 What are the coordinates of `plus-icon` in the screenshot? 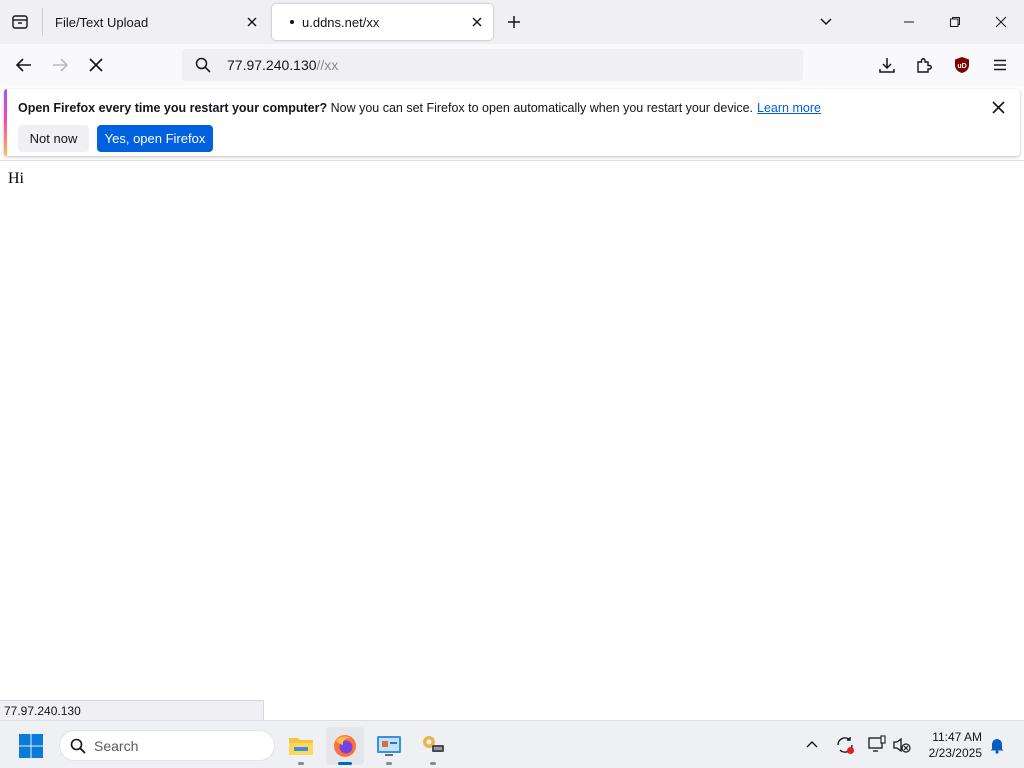 It's located at (514, 22).